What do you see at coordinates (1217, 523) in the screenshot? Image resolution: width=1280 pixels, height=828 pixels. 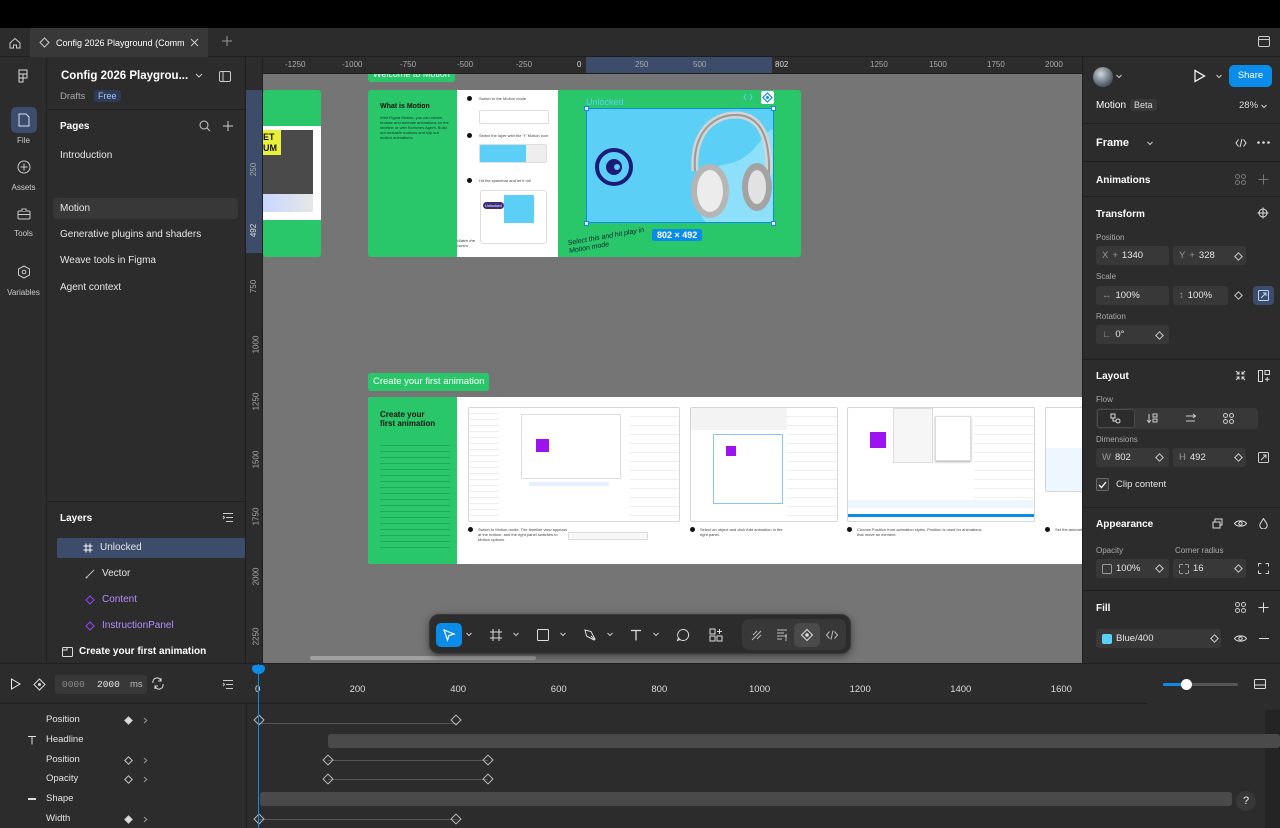 I see `styles-icon` at bounding box center [1217, 523].